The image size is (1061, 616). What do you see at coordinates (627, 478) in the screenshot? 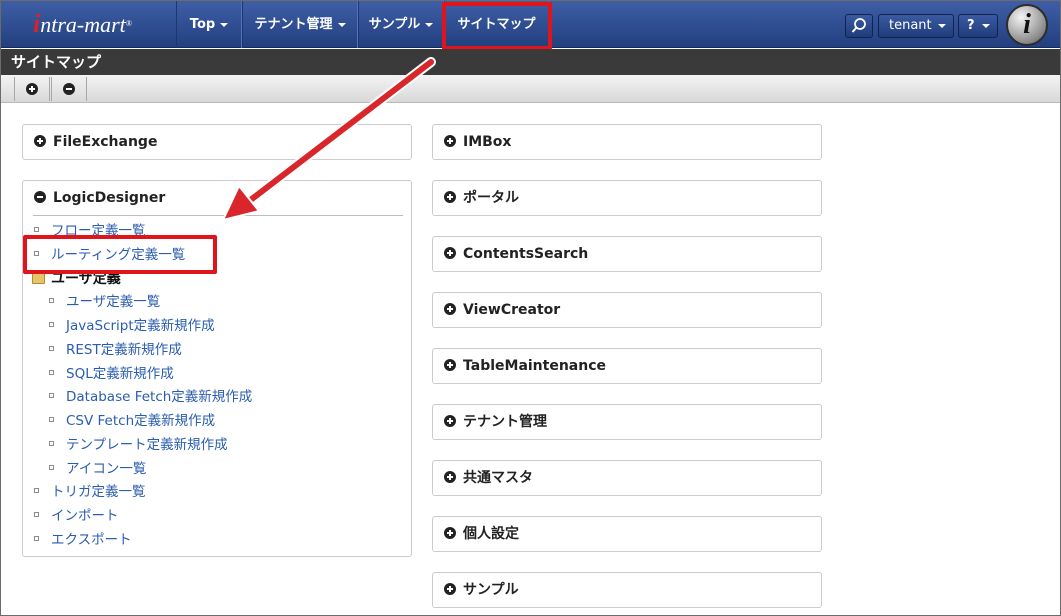
I see `panel-common-master: 共通マスタ` at bounding box center [627, 478].